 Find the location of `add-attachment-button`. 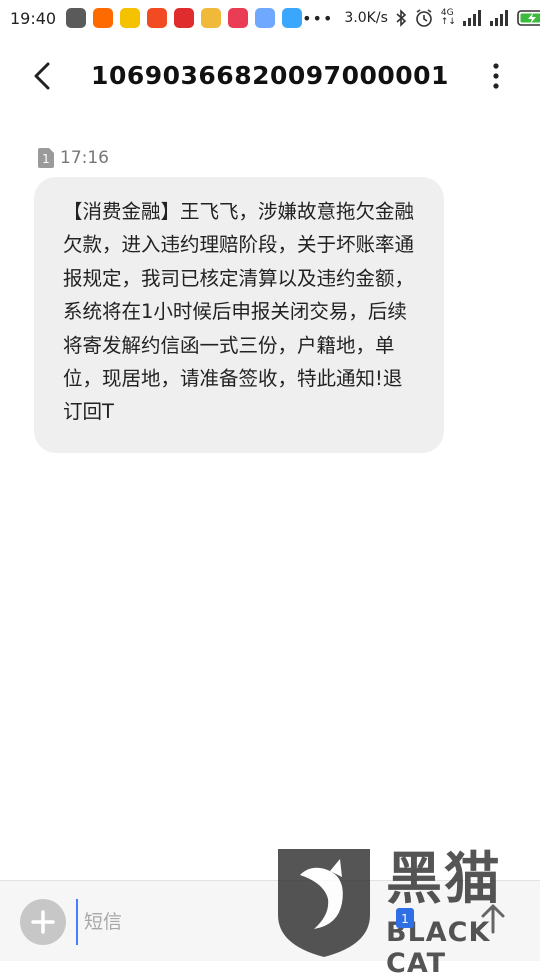

add-attachment-button is located at coordinates (43, 922).